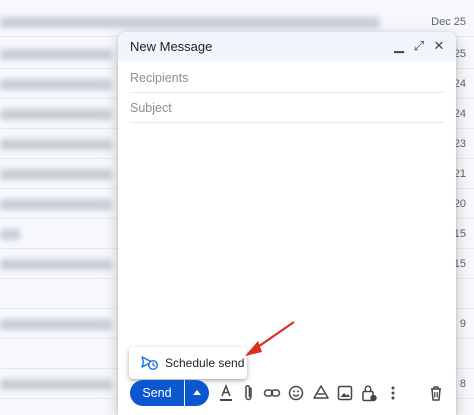  Describe the element at coordinates (393, 393) in the screenshot. I see `more-options-icon` at that location.